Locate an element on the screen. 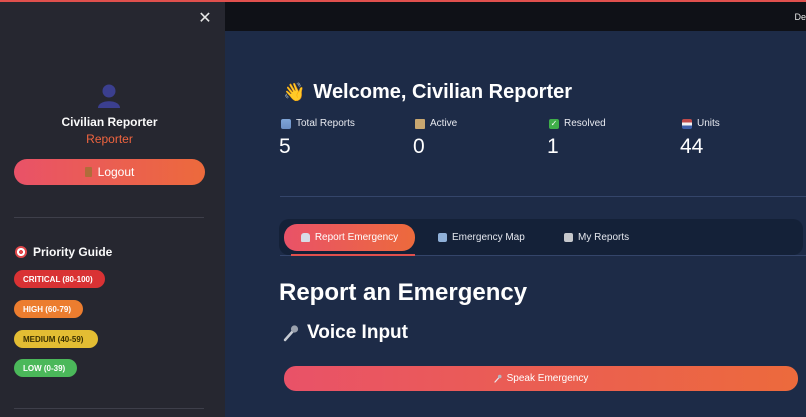 The image size is (806, 417). door-icon is located at coordinates (88, 172).